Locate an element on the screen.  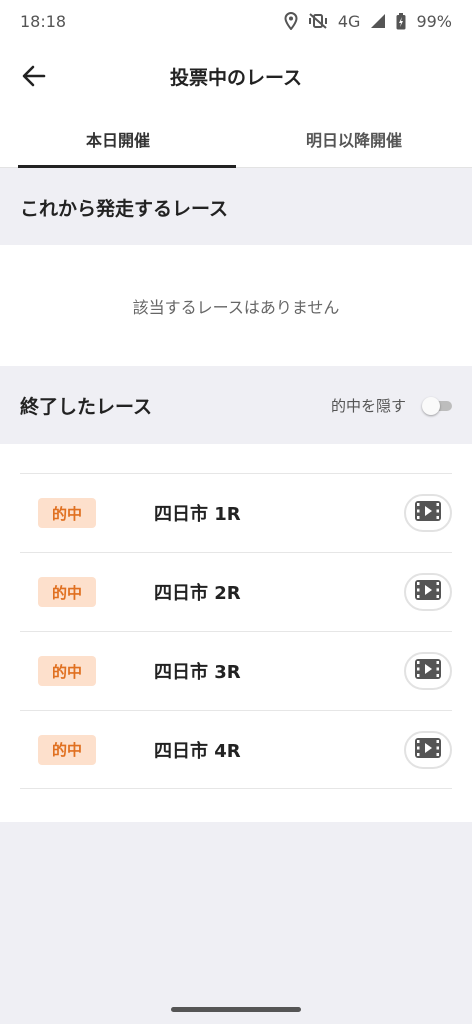
location-icon is located at coordinates (291, 21).